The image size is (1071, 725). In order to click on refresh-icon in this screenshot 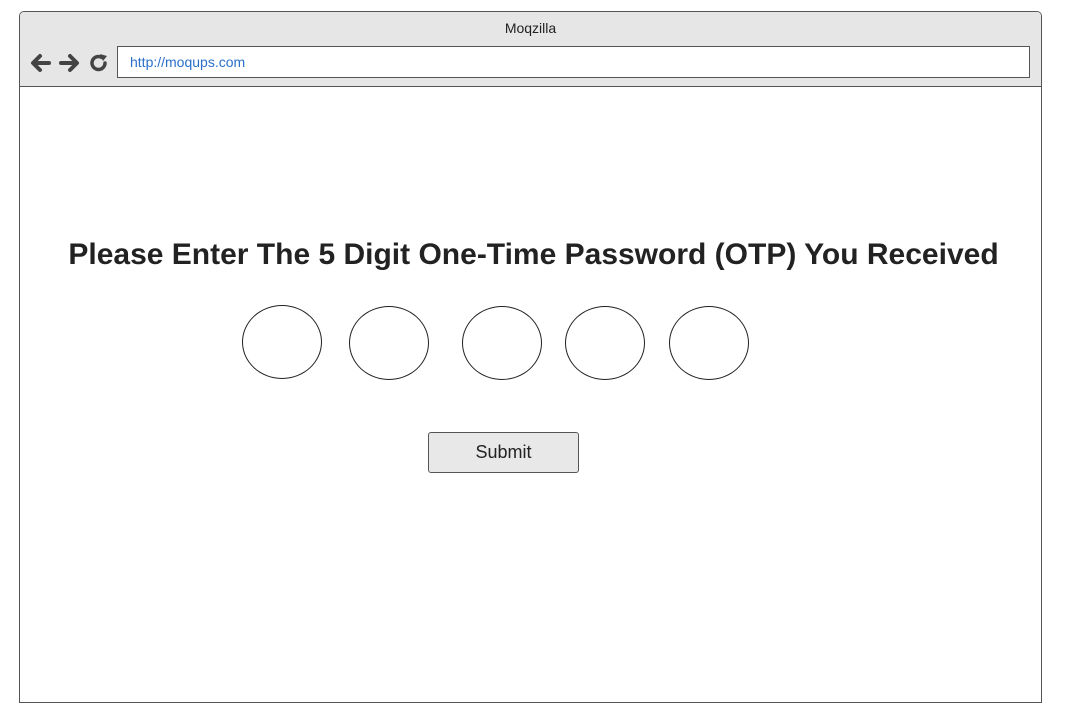, I will do `click(99, 63)`.